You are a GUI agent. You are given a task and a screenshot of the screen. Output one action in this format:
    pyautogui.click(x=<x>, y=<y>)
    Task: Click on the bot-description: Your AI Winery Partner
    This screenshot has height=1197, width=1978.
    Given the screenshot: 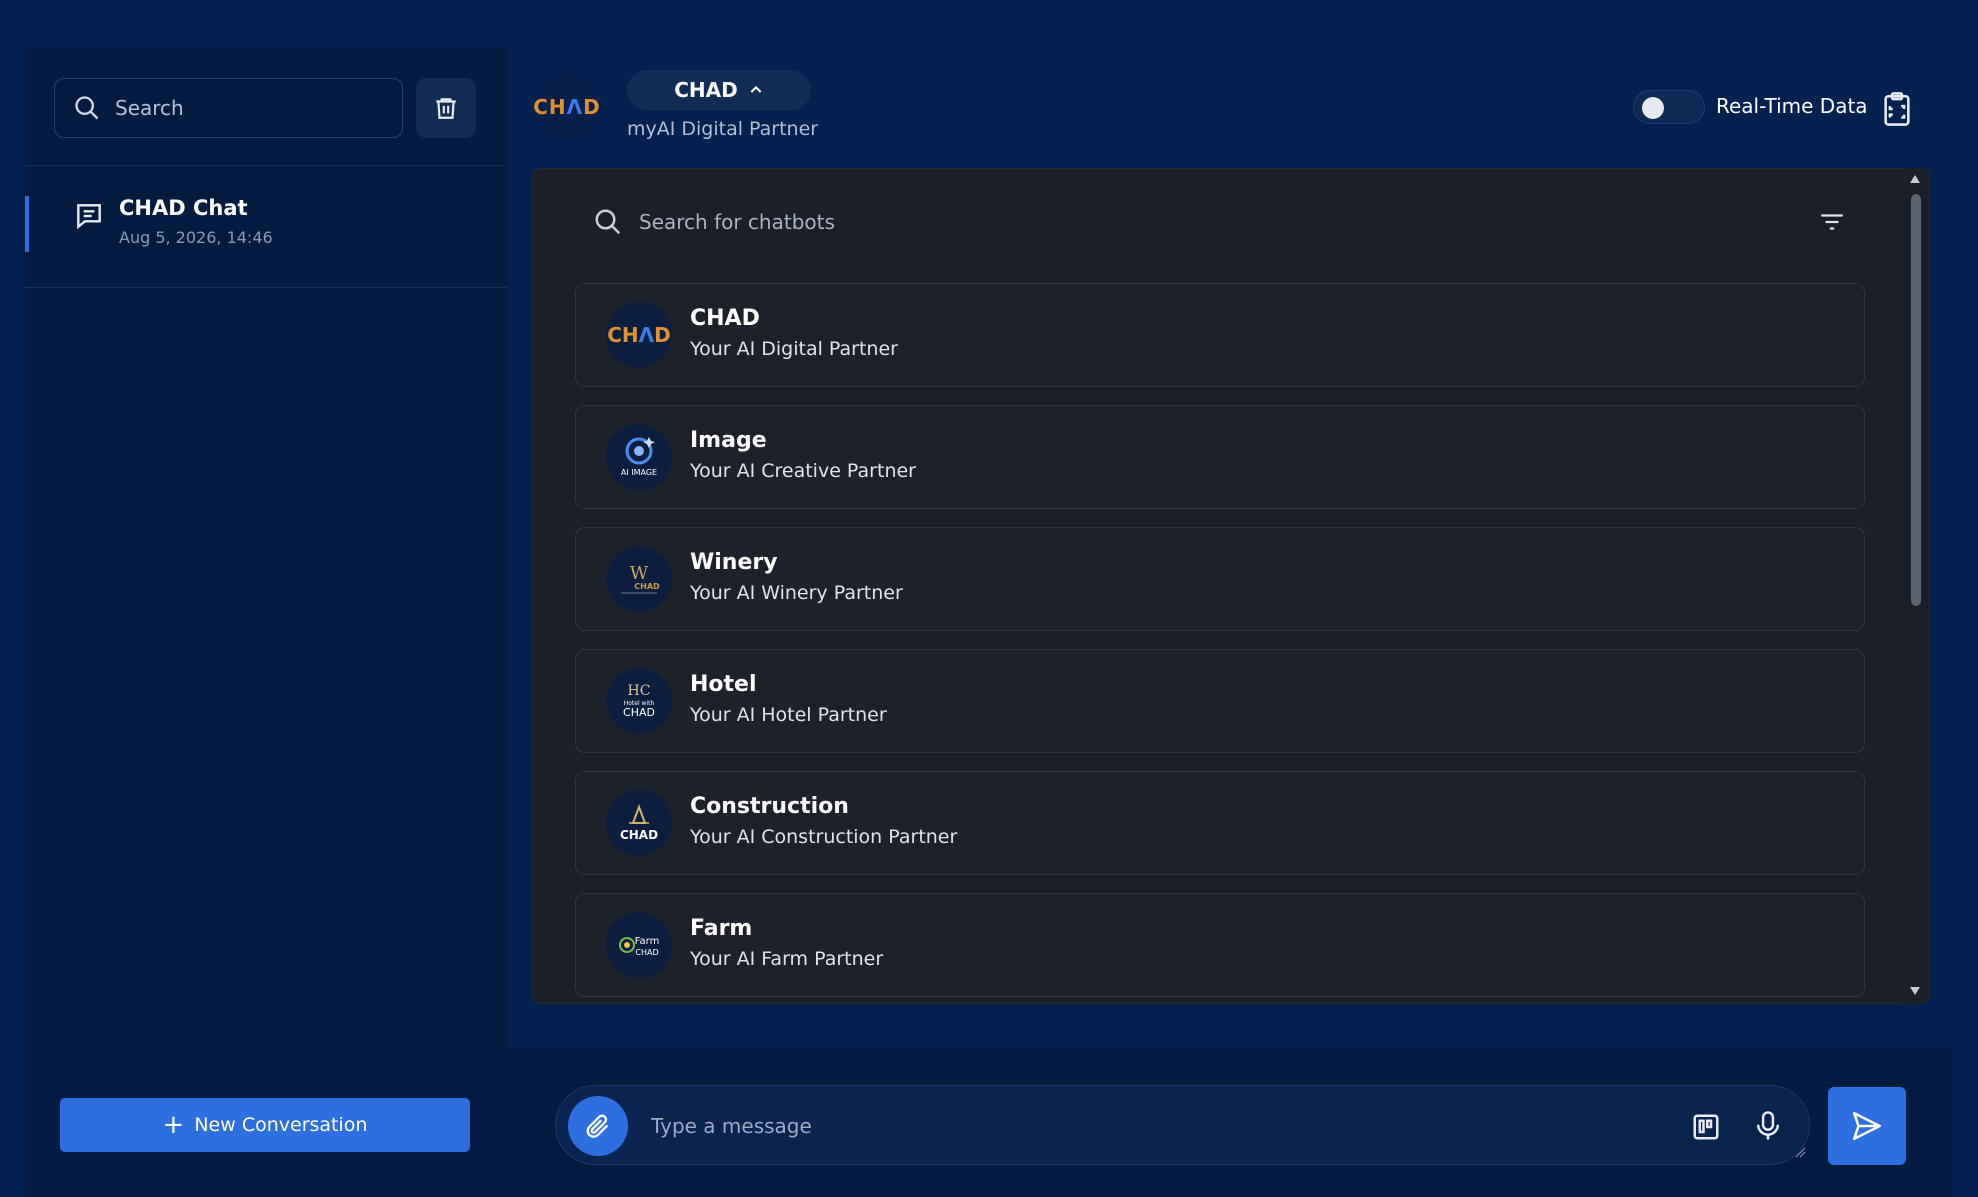 What is the action you would take?
    pyautogui.click(x=796, y=593)
    